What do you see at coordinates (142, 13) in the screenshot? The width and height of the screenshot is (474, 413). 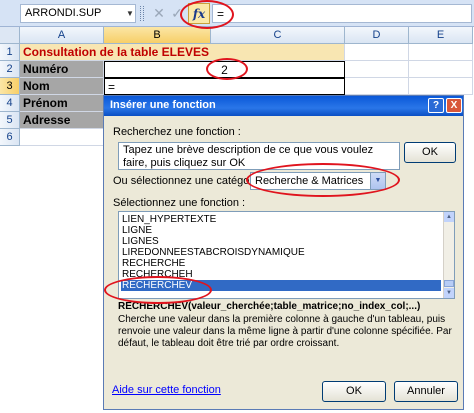 I see `formula-bar-divider` at bounding box center [142, 13].